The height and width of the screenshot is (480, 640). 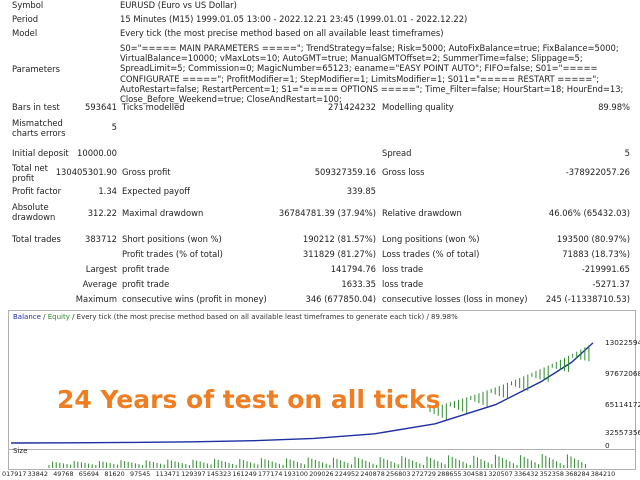 What do you see at coordinates (614, 107) in the screenshot?
I see `quality-value: 89.98%` at bounding box center [614, 107].